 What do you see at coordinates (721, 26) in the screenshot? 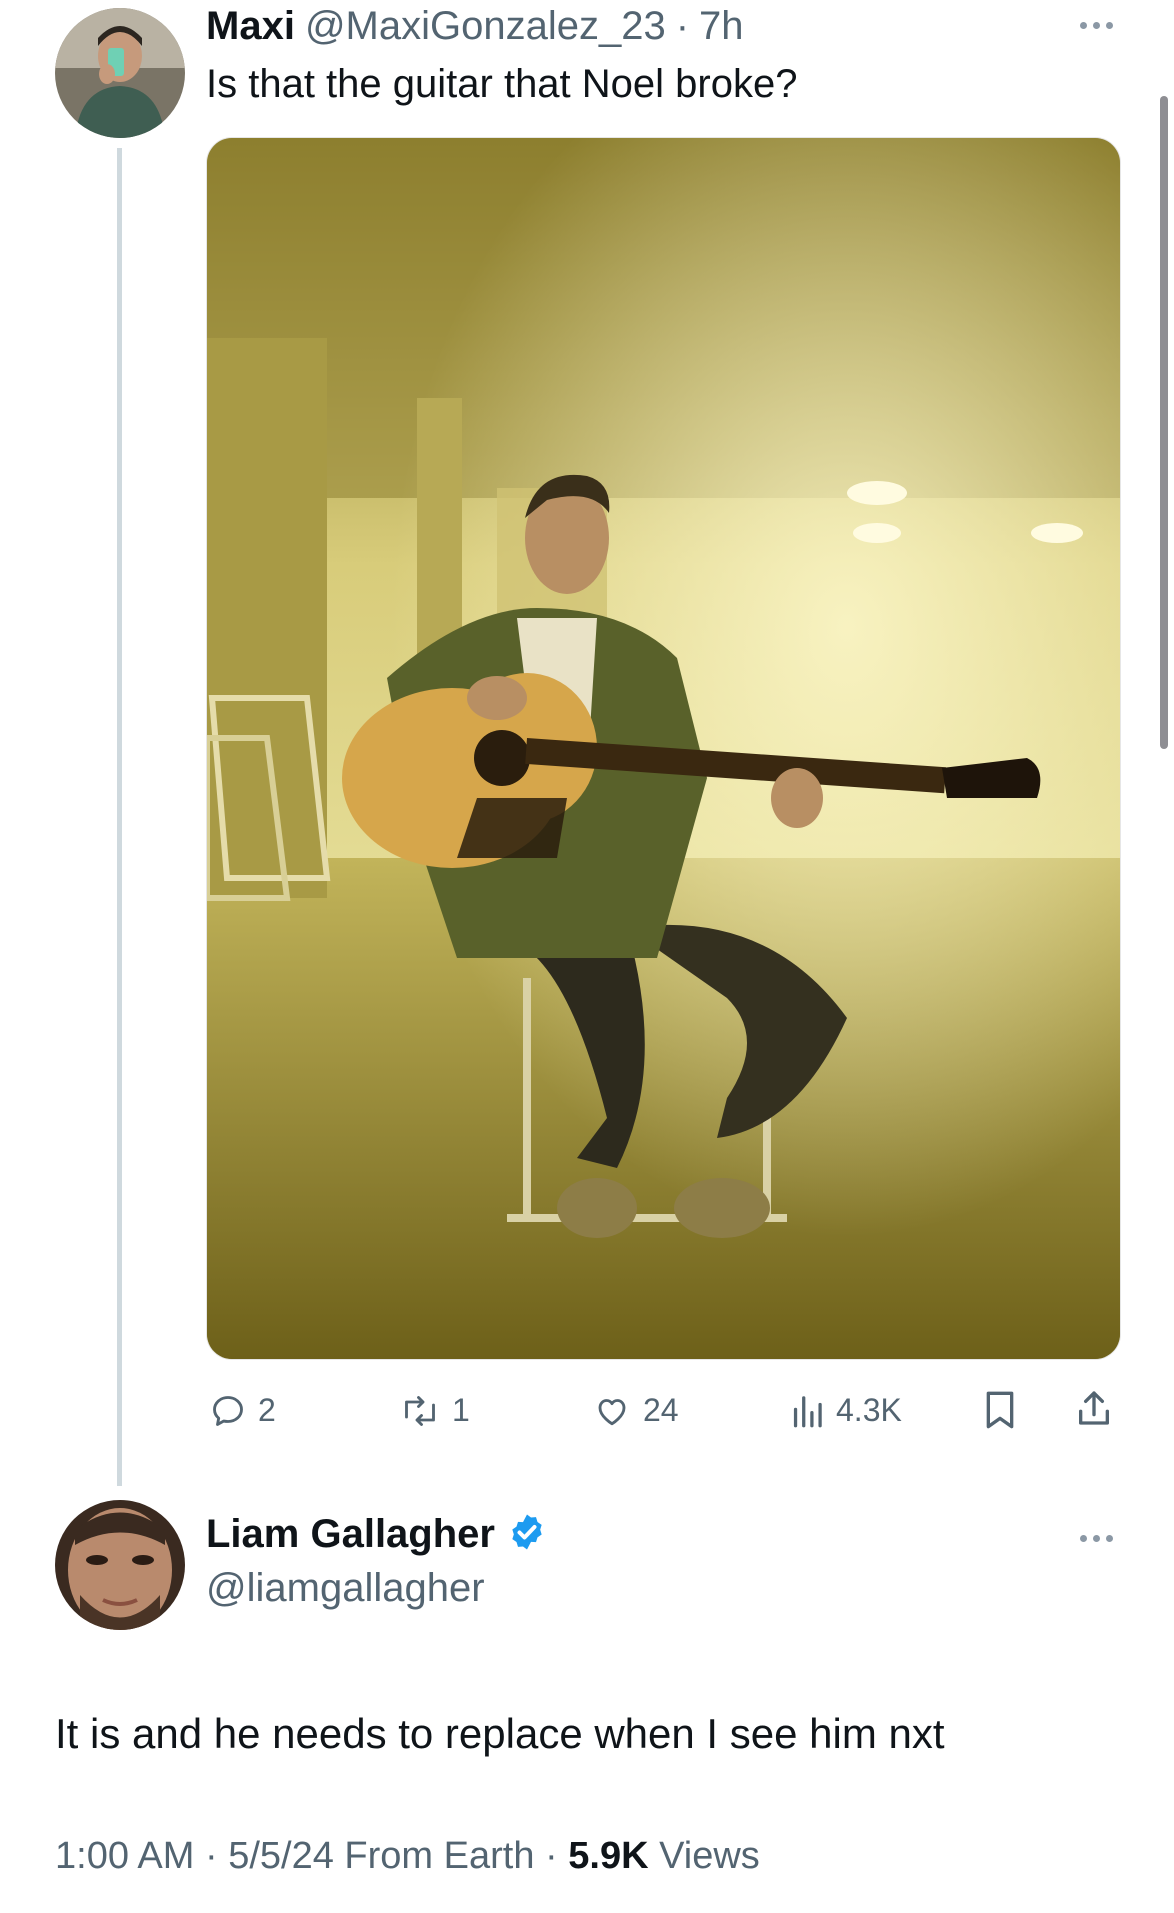
I see `reply-timestamp: 7h` at bounding box center [721, 26].